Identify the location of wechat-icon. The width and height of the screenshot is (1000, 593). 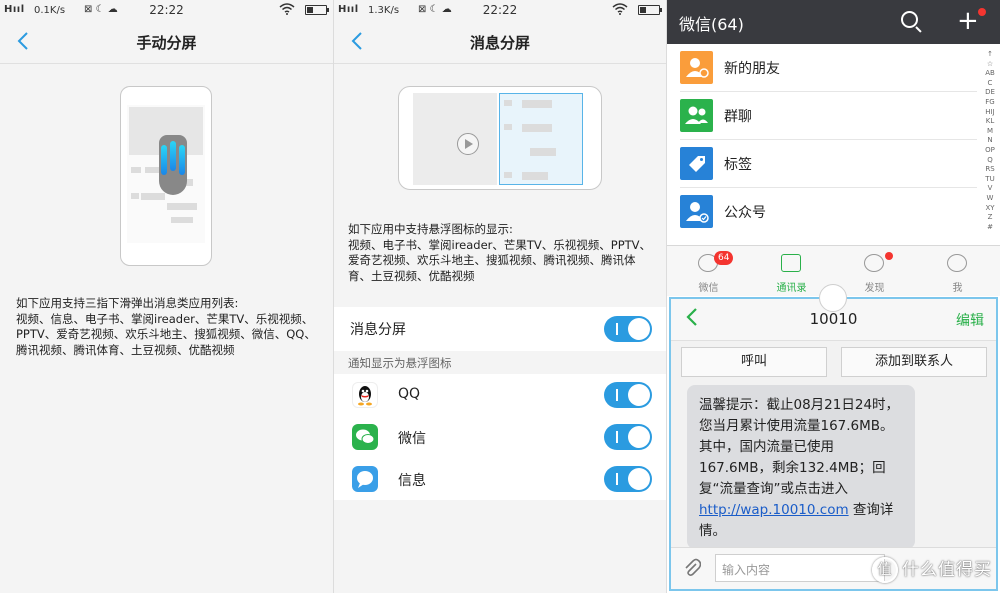
(365, 437).